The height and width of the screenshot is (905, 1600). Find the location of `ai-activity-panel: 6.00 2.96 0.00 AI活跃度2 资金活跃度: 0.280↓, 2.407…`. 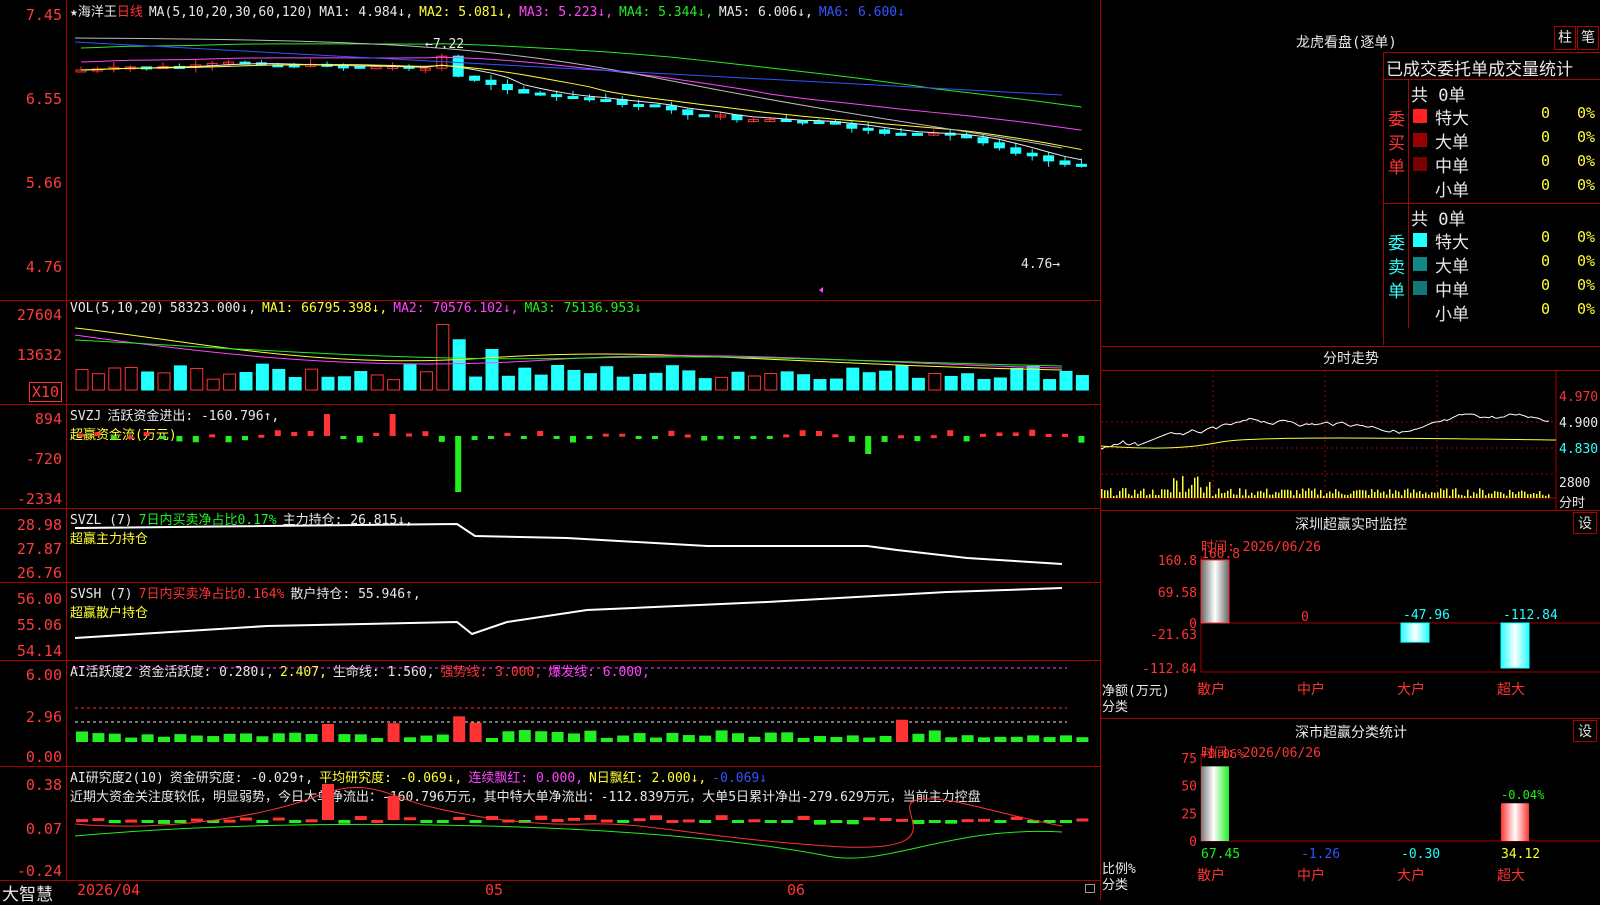

ai-activity-panel: 6.00 2.96 0.00 AI活跃度2 资金活跃度: 0.280↓, 2.407… is located at coordinates (550, 713).